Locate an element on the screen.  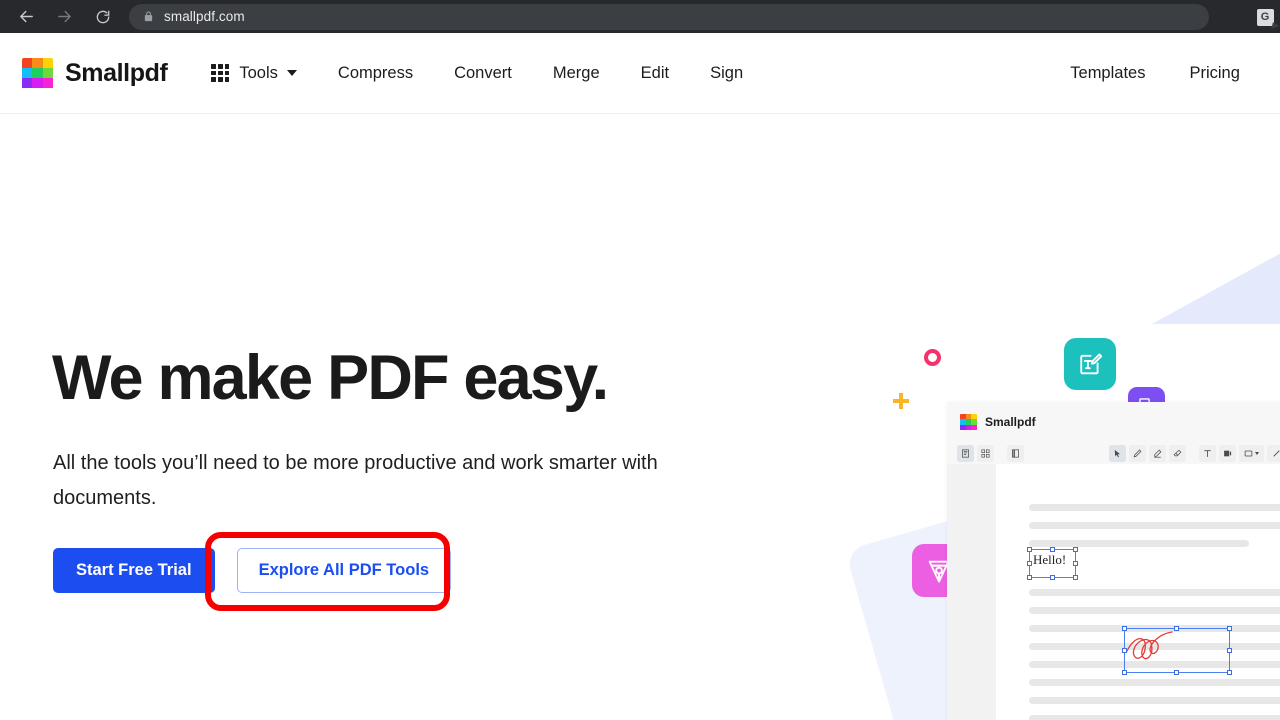
highlighter-icon is located at coordinates (1157, 453).